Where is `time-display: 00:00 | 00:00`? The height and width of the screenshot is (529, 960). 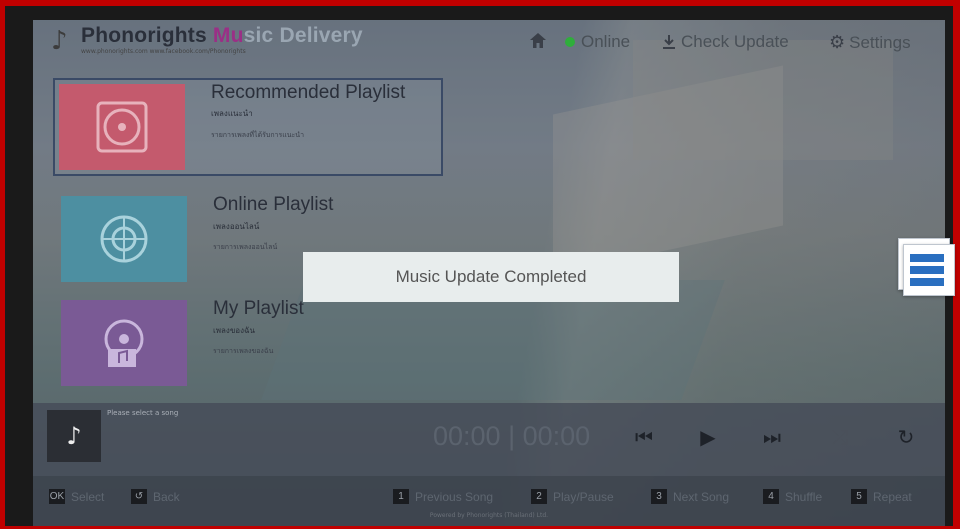
time-display: 00:00 | 00:00 is located at coordinates (512, 436).